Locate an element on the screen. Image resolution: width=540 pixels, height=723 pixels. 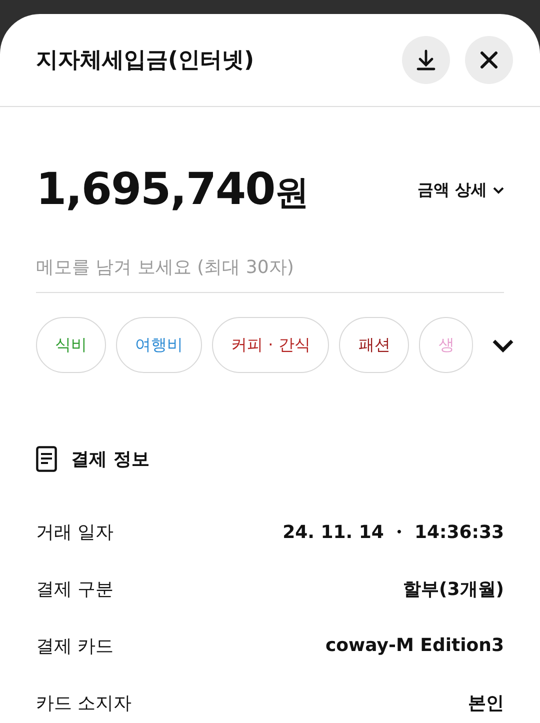
memo-field: 메모를 남겨 보세요 (최대 30자) is located at coordinates (270, 275).